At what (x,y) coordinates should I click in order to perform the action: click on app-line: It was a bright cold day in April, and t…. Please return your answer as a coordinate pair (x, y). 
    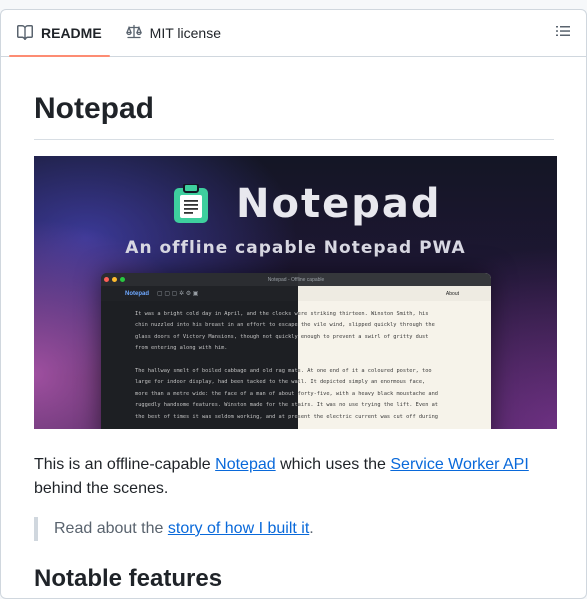
    Looking at the image, I should click on (282, 314).